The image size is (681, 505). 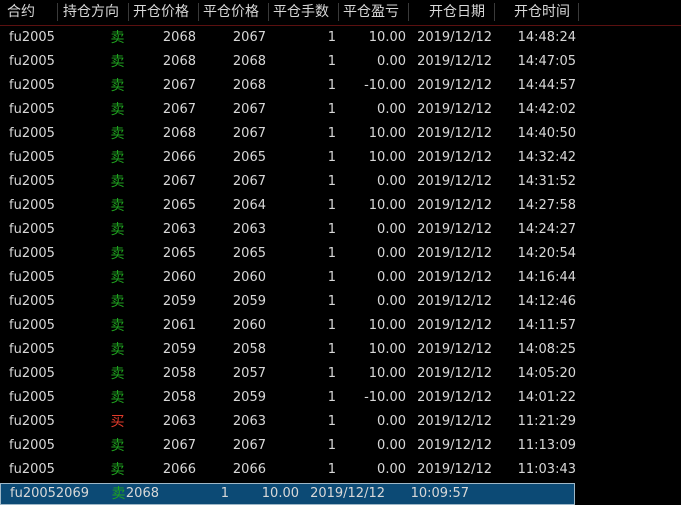 I want to click on cell-close-price: 2064, so click(x=249, y=205).